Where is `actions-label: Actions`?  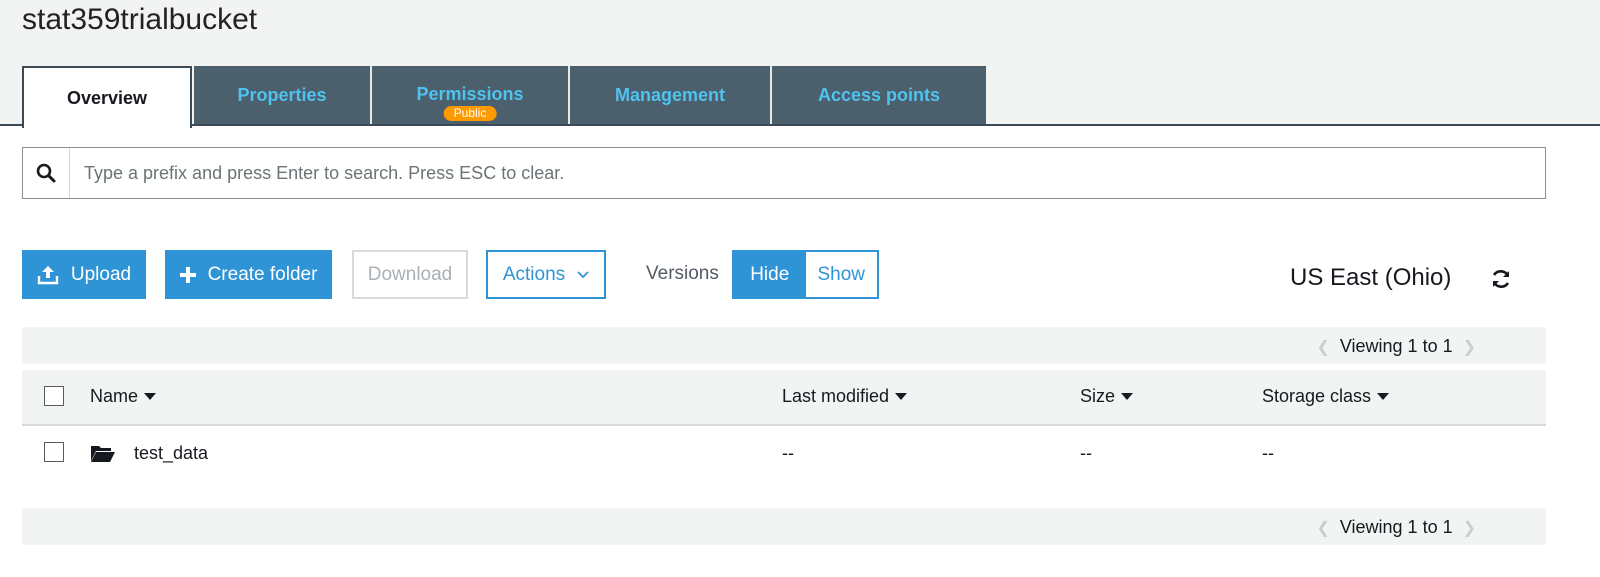
actions-label: Actions is located at coordinates (534, 274).